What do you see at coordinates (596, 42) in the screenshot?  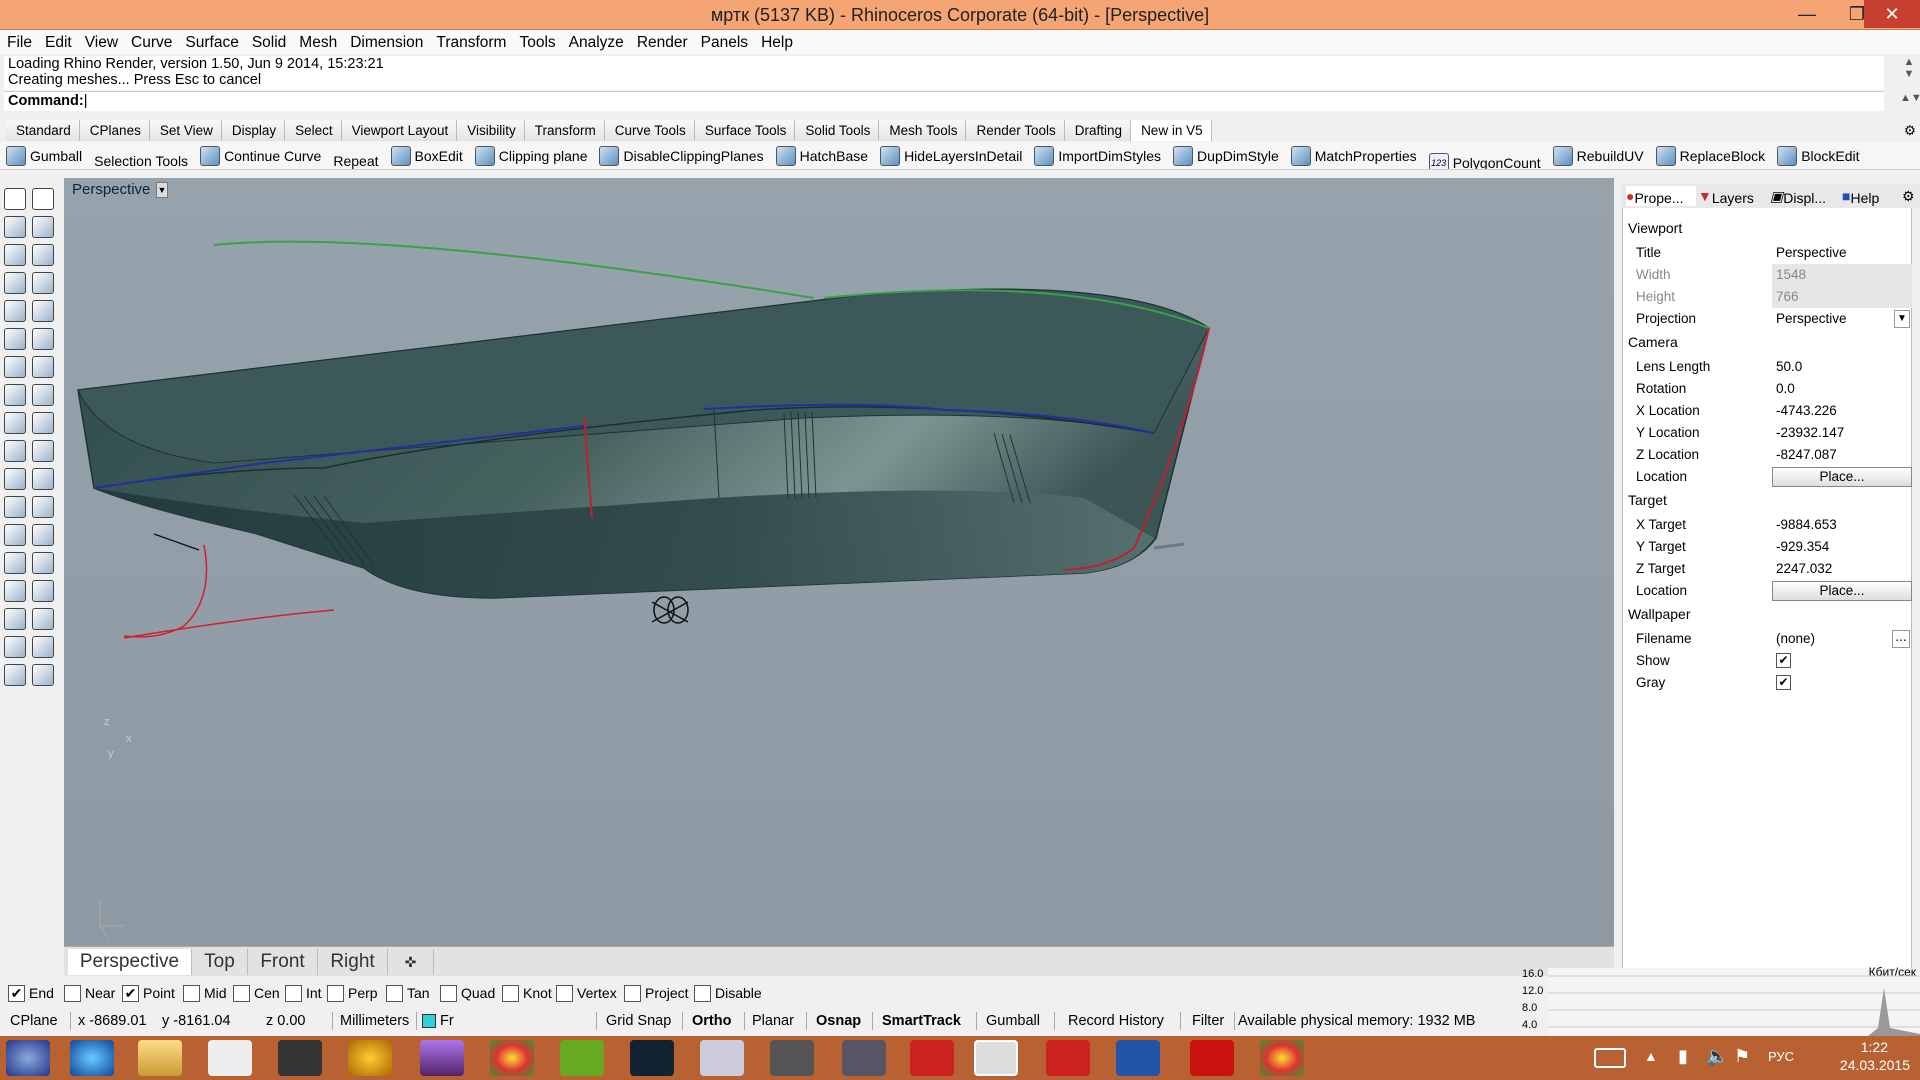 I see `menu-analyze: Analyze` at bounding box center [596, 42].